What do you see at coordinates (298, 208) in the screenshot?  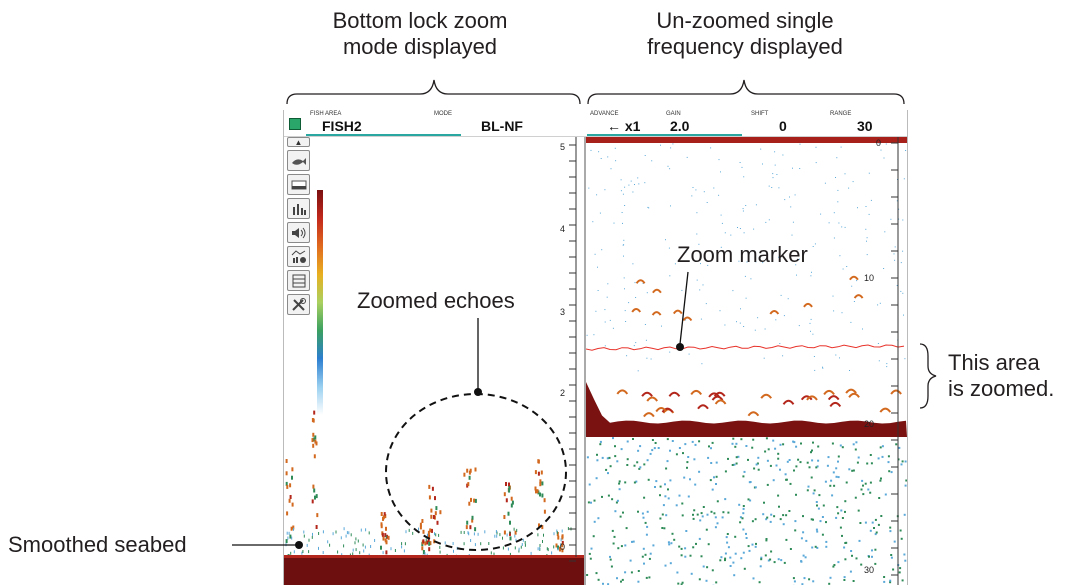 I see `bars-button` at bounding box center [298, 208].